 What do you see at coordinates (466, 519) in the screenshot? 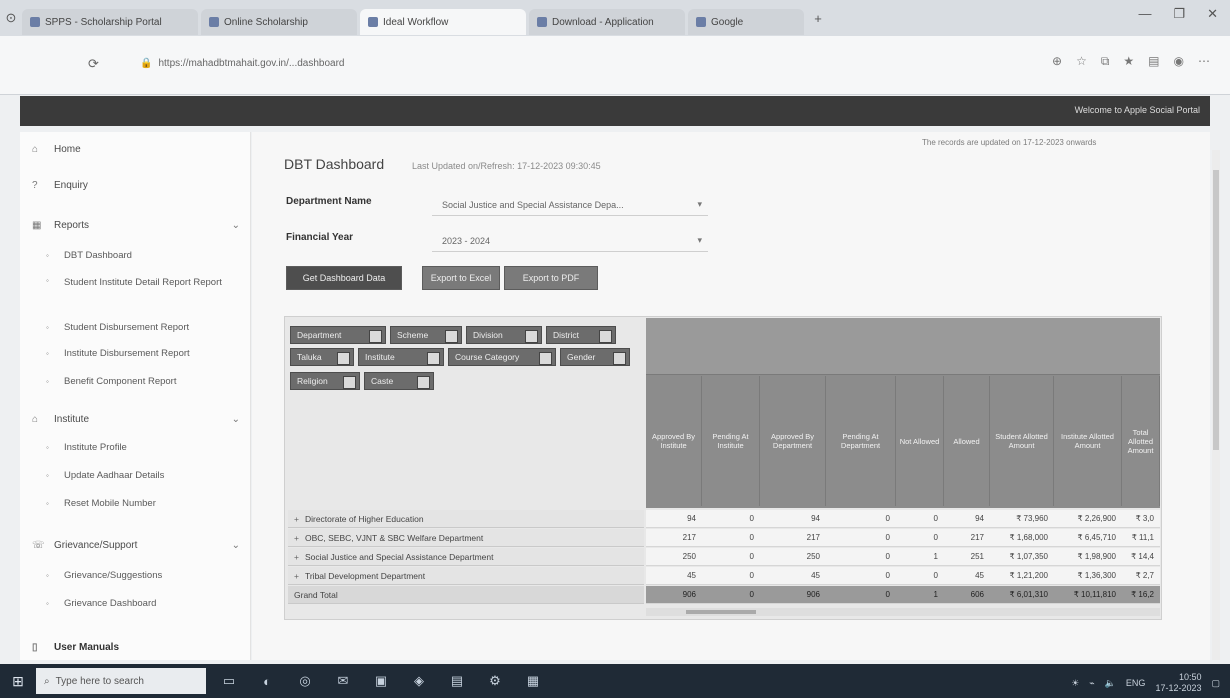
I see `table-row-label: + Directorate of Higher Education` at bounding box center [466, 519].